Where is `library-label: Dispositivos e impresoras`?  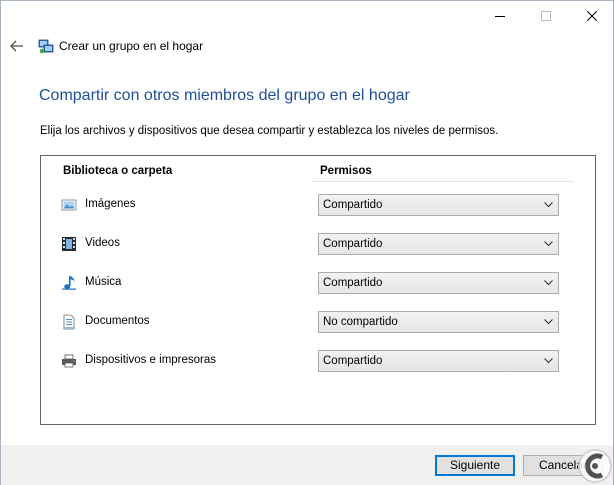 library-label: Dispositivos e impresoras is located at coordinates (151, 360).